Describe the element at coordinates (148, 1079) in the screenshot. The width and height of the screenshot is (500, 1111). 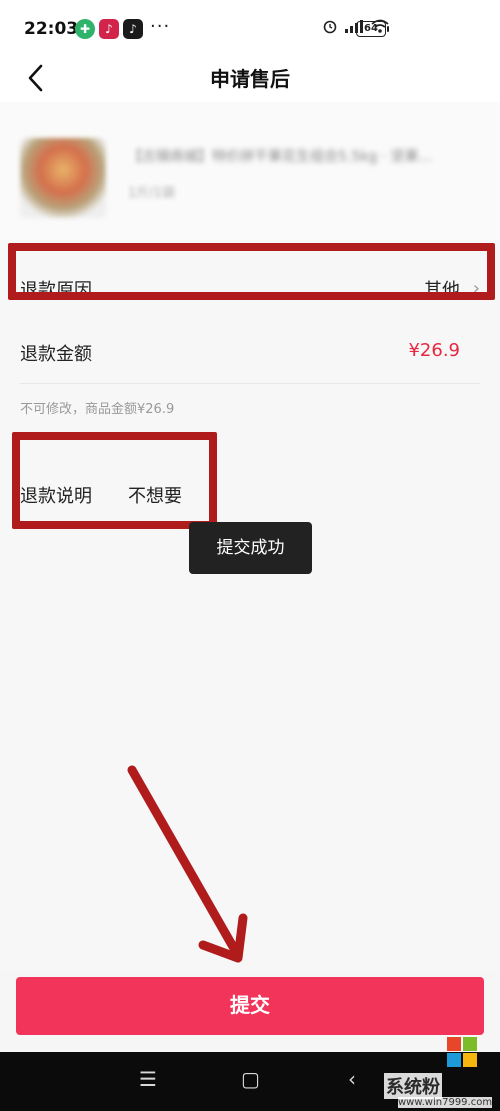
I see `menu-key-icon: ☰` at that location.